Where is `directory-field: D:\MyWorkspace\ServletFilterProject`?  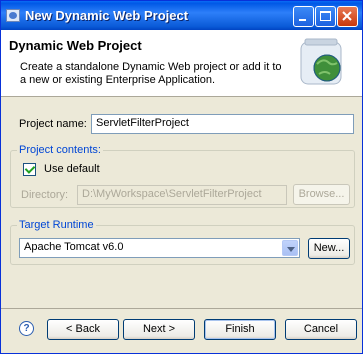 directory-field: D:\MyWorkspace\ServletFilterProject is located at coordinates (182, 195).